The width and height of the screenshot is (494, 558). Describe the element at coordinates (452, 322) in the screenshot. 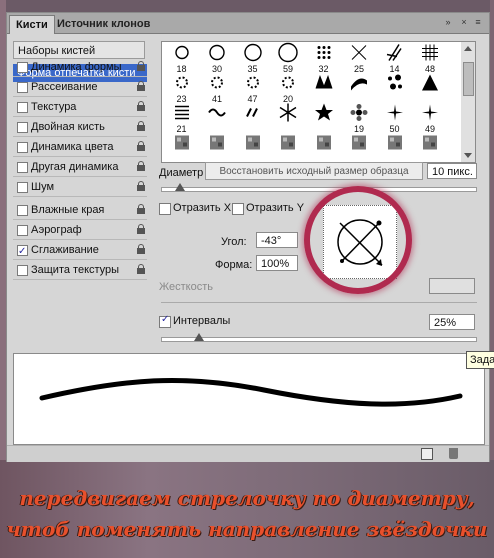

I see `spacing-field: 25%` at that location.